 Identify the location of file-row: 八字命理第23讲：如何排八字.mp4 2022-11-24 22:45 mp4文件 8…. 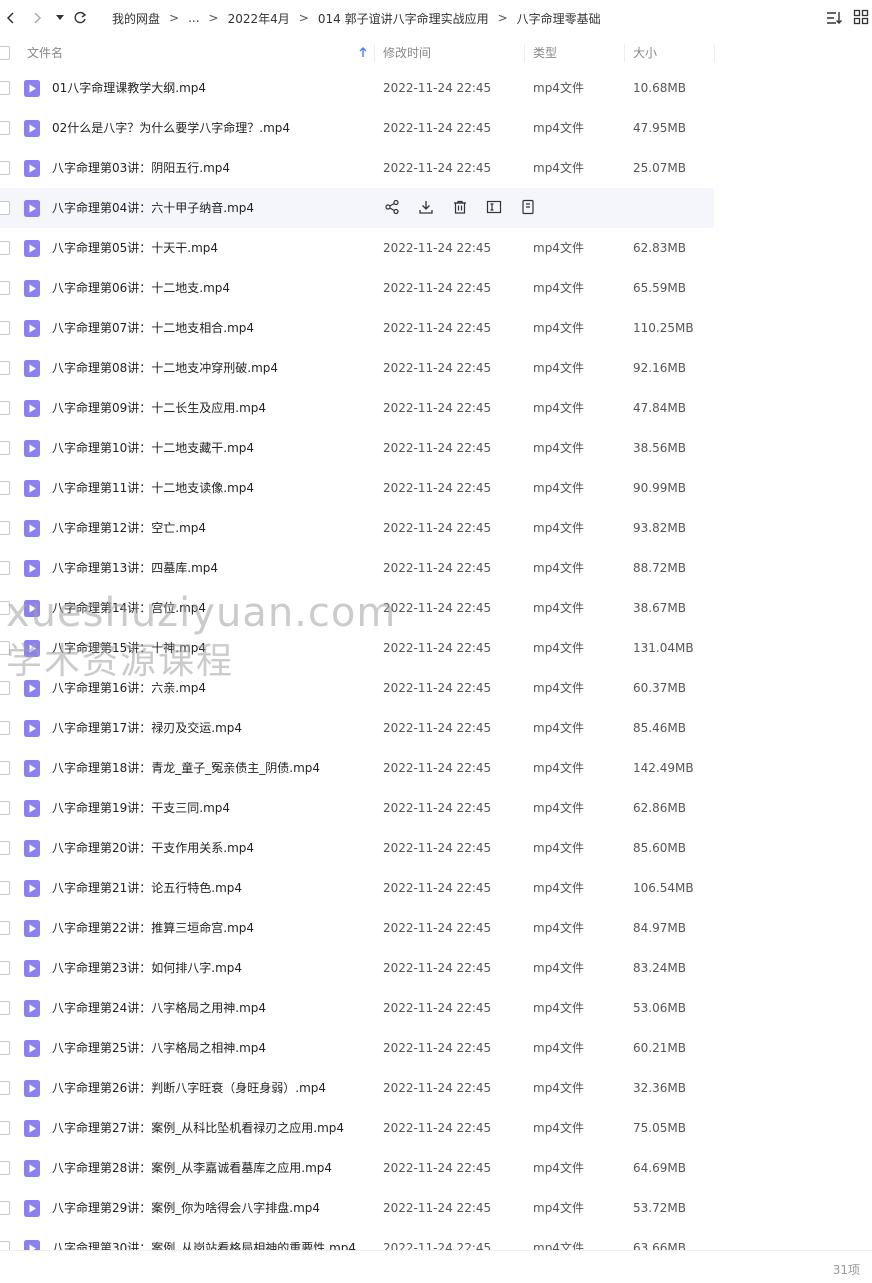
(436, 968).